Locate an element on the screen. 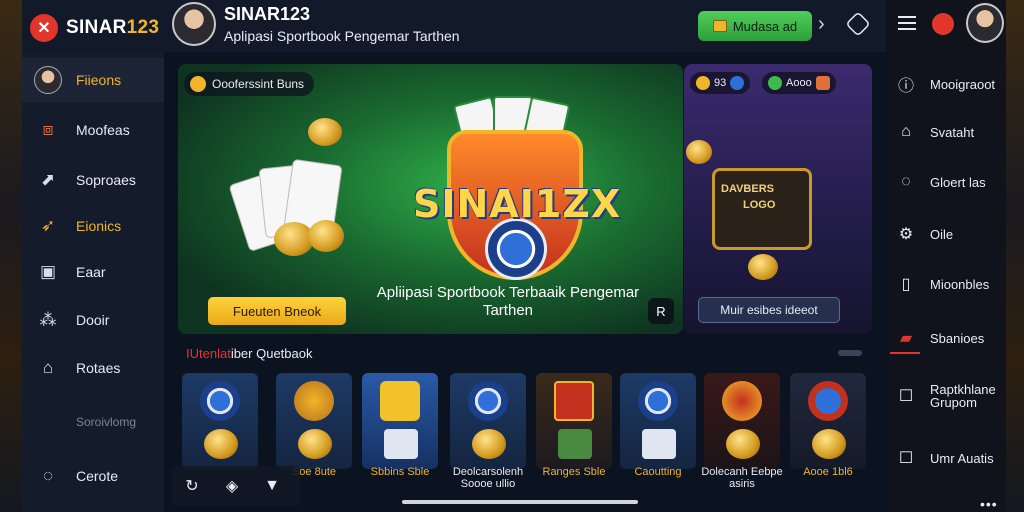 The image size is (1024, 512). chip-icon is located at coordinates (737, 83).